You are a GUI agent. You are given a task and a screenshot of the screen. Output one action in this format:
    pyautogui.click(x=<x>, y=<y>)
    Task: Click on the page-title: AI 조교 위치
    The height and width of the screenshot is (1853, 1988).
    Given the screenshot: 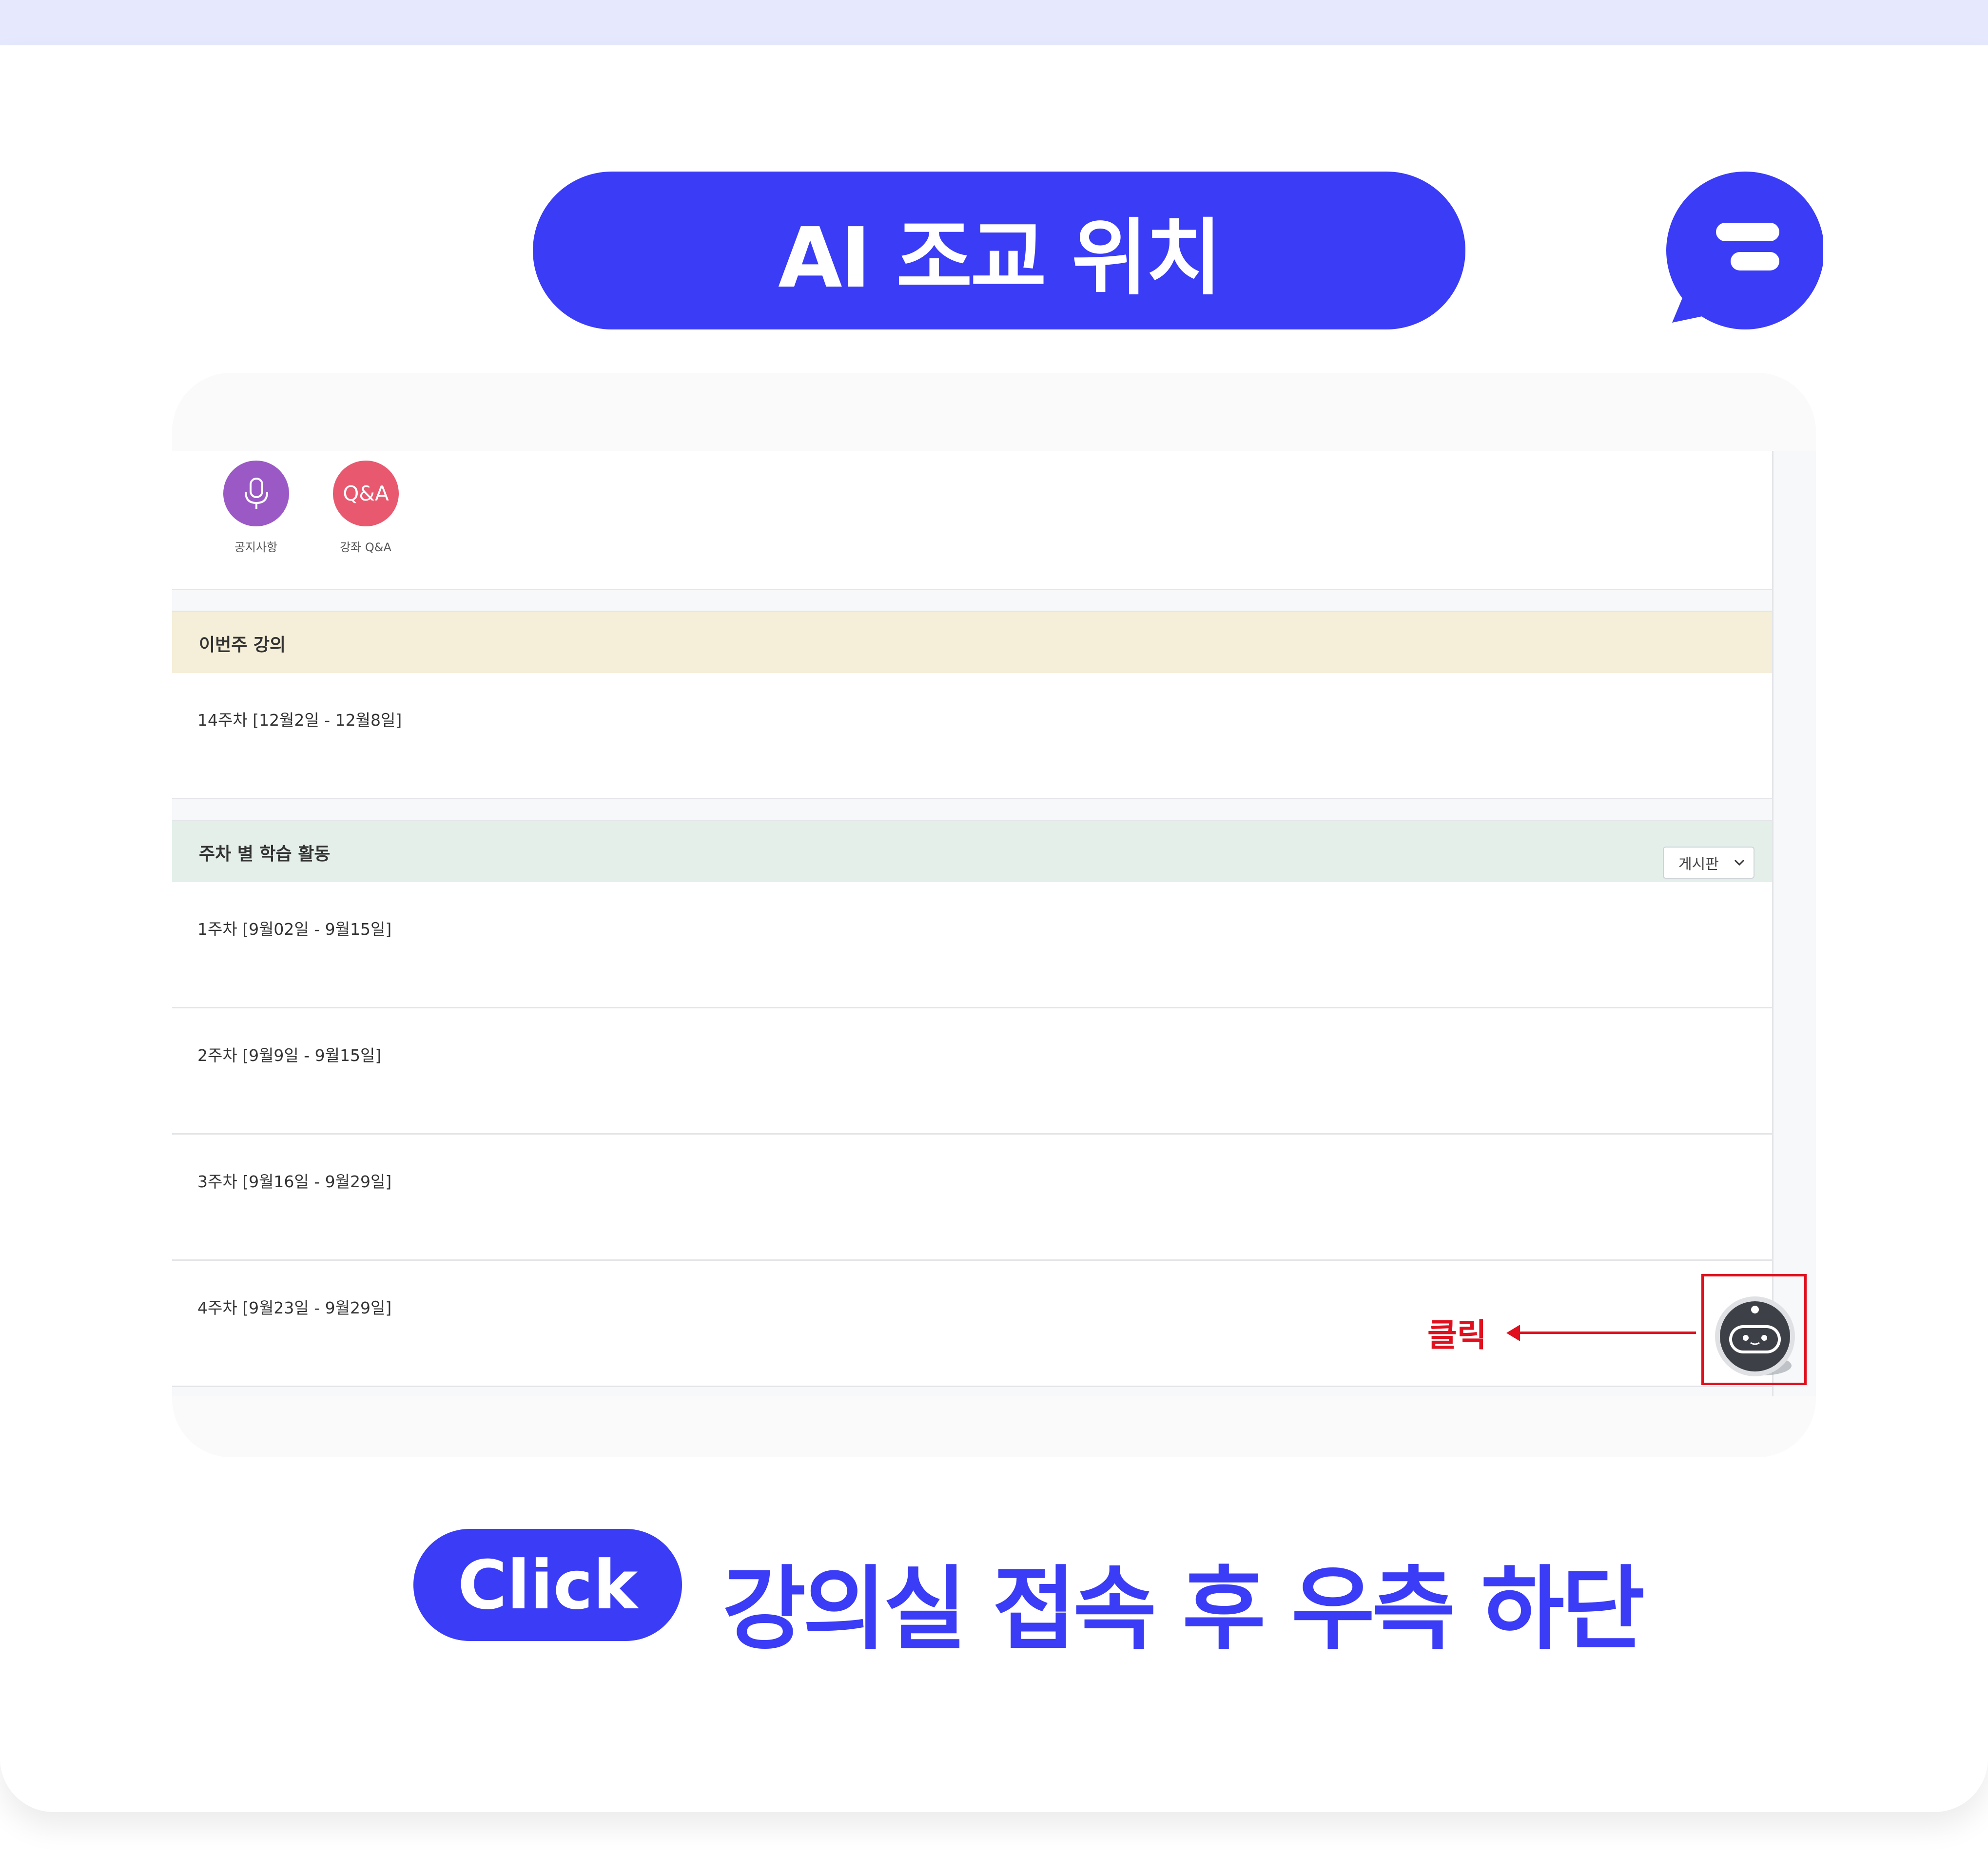 What is the action you would take?
    pyautogui.click(x=1000, y=258)
    